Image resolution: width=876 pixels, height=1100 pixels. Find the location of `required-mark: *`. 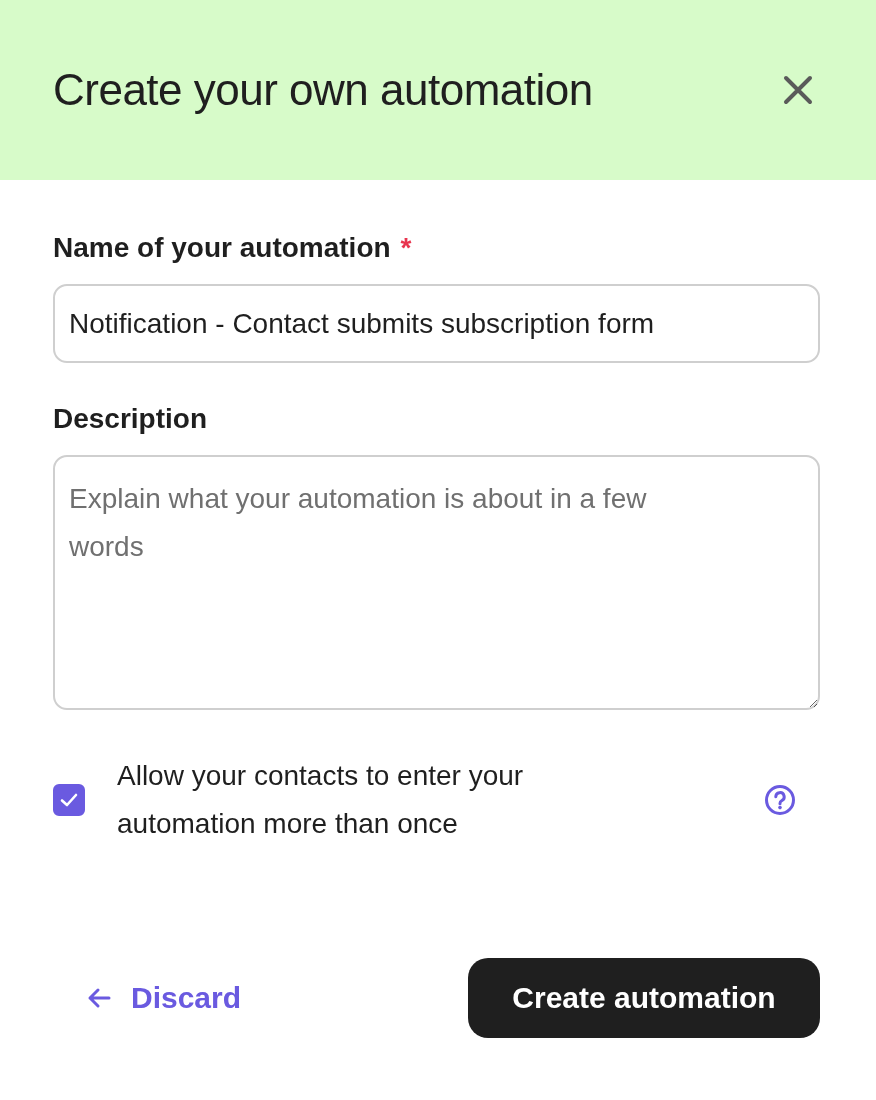

required-mark: * is located at coordinates (406, 248).